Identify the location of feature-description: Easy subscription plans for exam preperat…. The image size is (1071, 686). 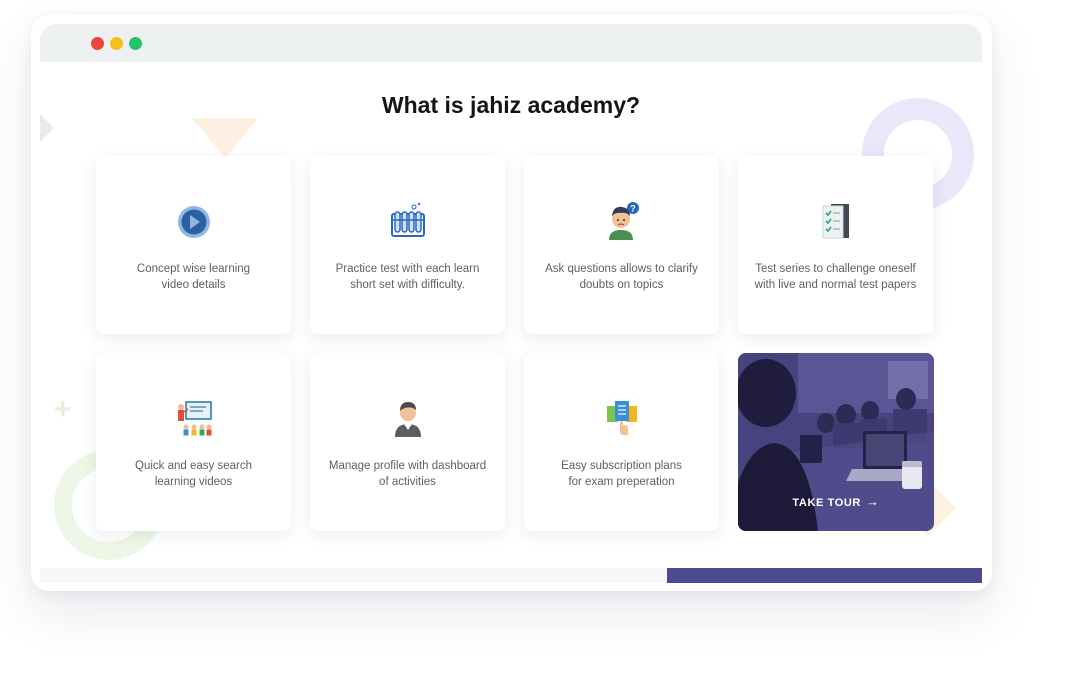
(621, 474).